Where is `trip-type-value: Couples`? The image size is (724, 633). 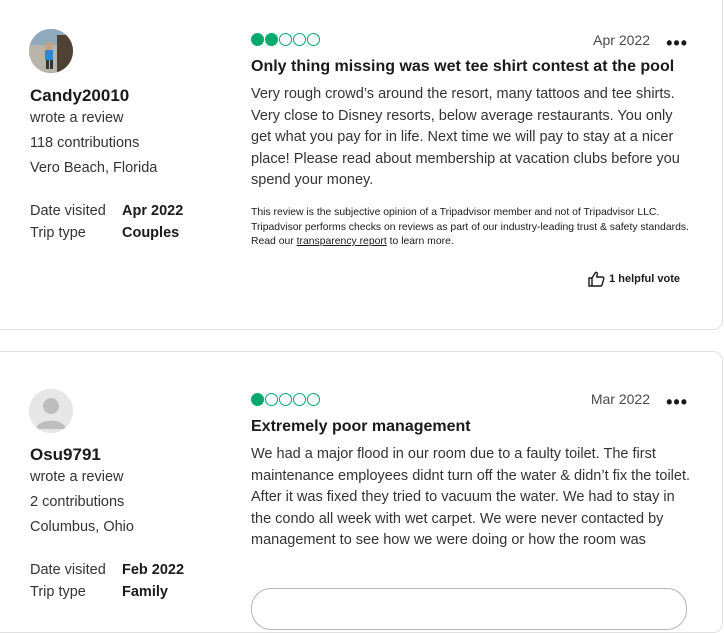
trip-type-value: Couples is located at coordinates (151, 233).